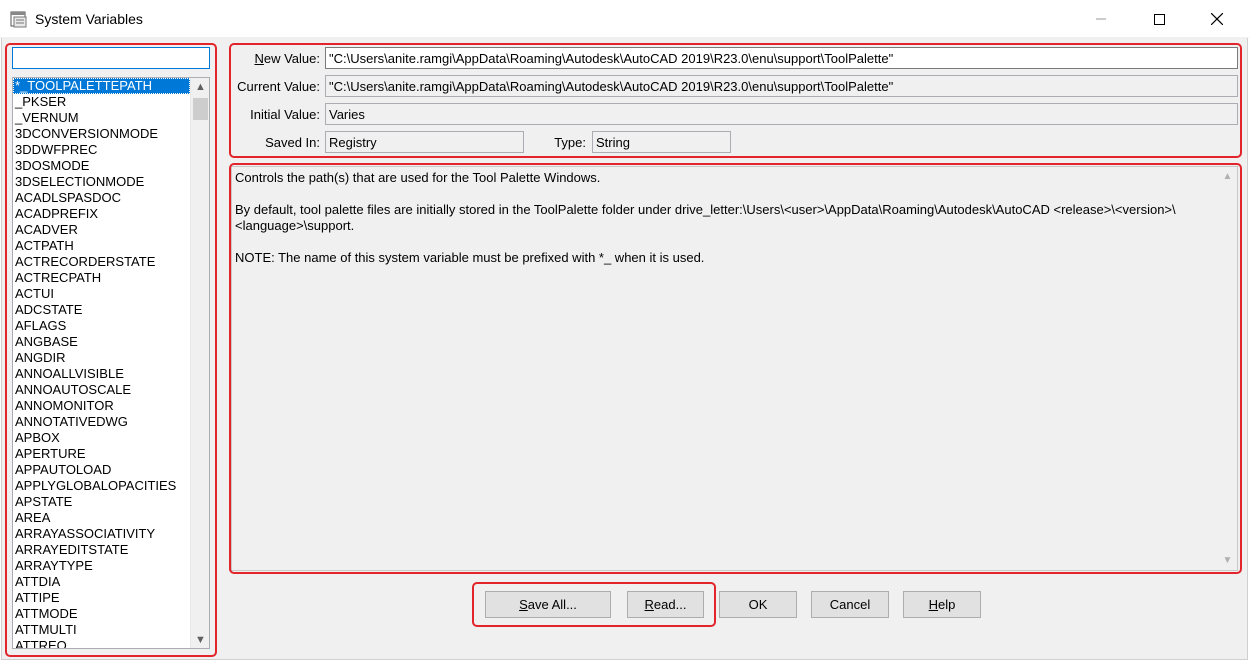 The image size is (1249, 661). Describe the element at coordinates (101, 118) in the screenshot. I see `variable-list-item: _VERNUM` at that location.